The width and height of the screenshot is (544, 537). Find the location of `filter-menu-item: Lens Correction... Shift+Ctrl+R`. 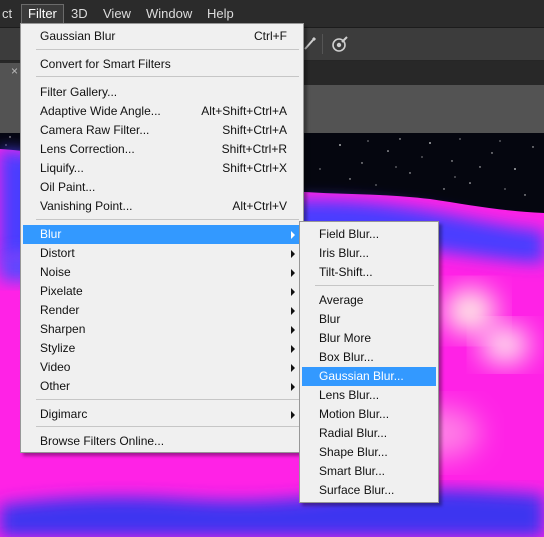

filter-menu-item: Lens Correction... Shift+Ctrl+R is located at coordinates (162, 149).